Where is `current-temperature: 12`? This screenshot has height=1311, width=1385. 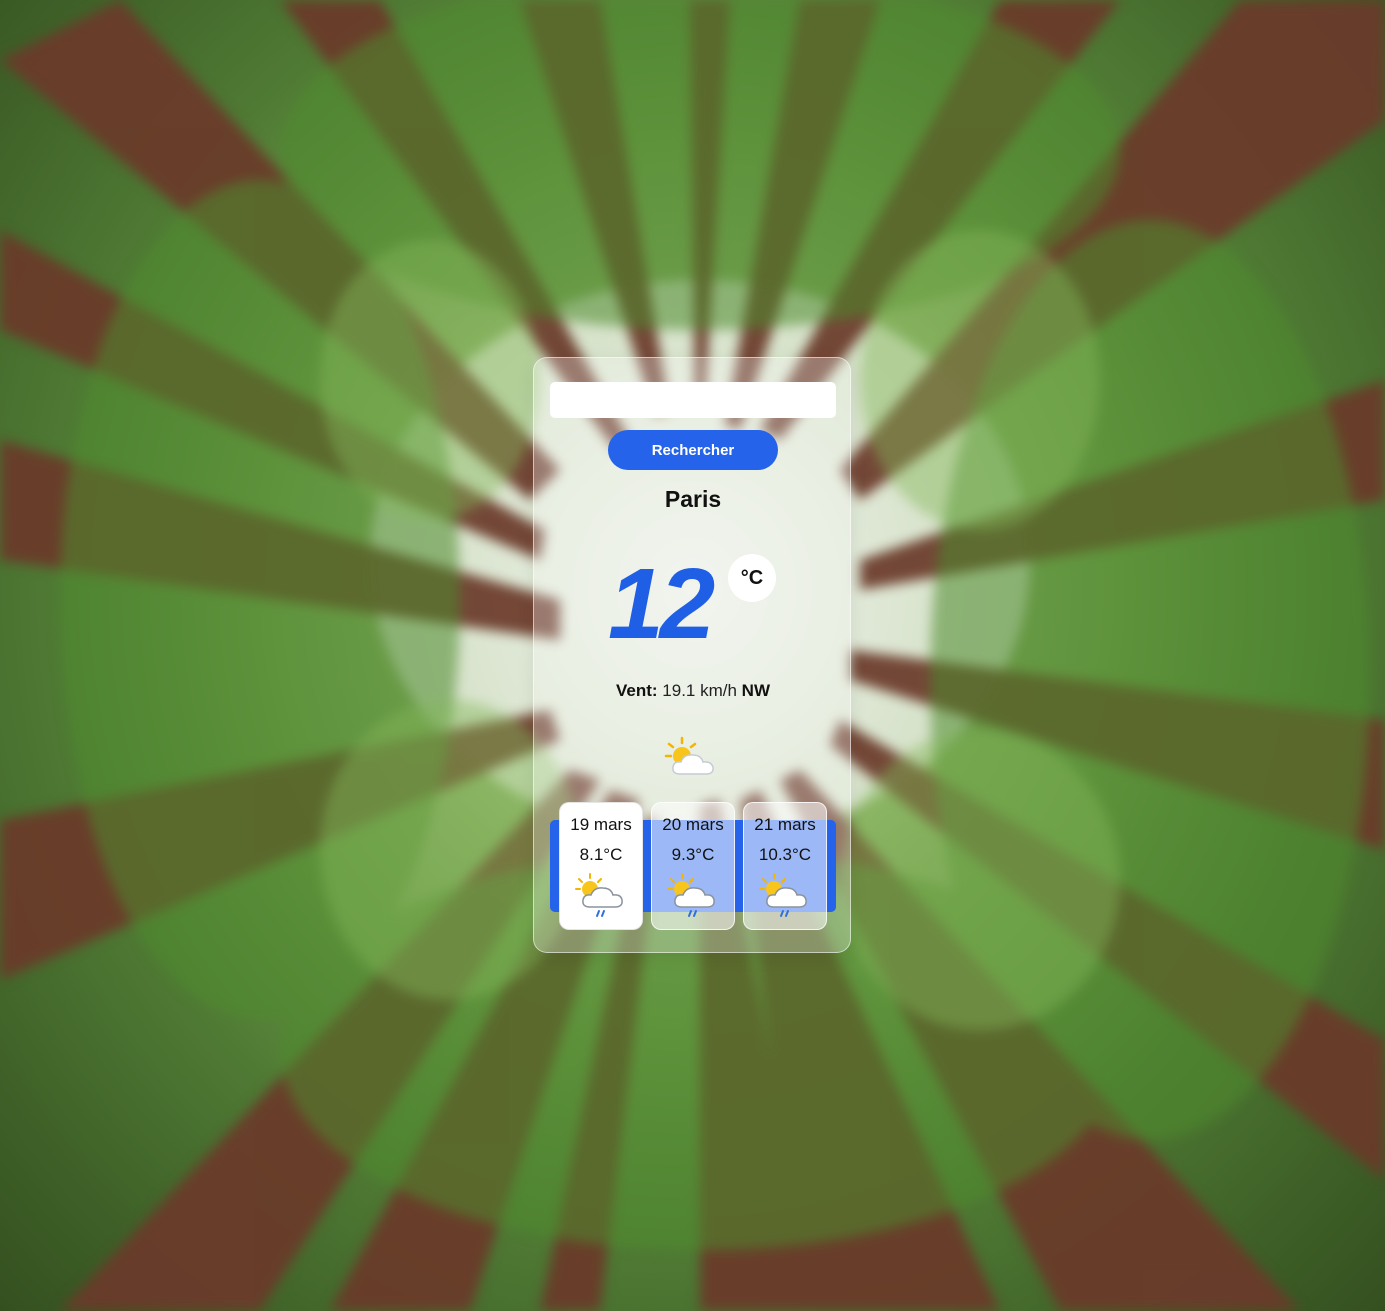
current-temperature: 12 is located at coordinates (661, 604).